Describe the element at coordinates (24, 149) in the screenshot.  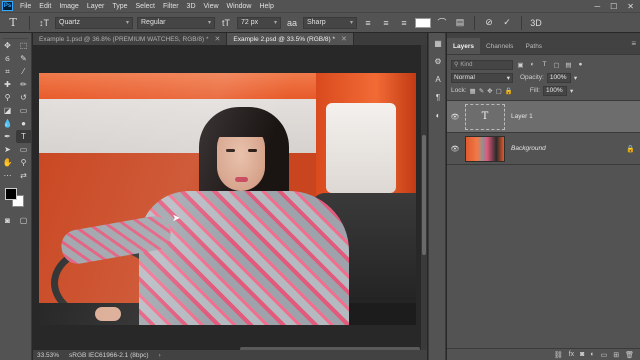
I see `rectangle-tool-icon: ▭` at that location.